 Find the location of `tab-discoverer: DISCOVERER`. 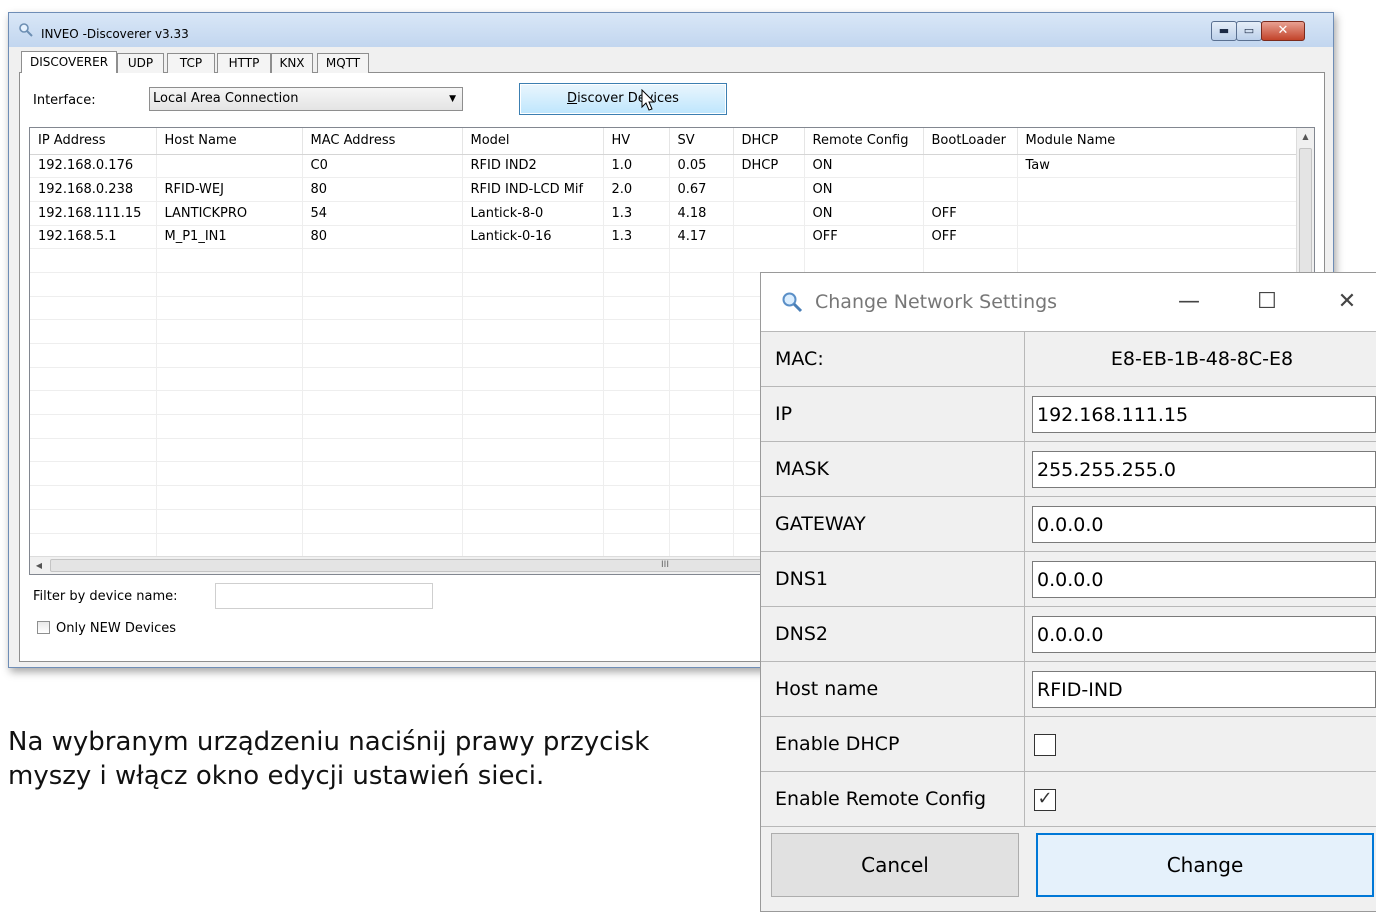

tab-discoverer: DISCOVERER is located at coordinates (69, 62).